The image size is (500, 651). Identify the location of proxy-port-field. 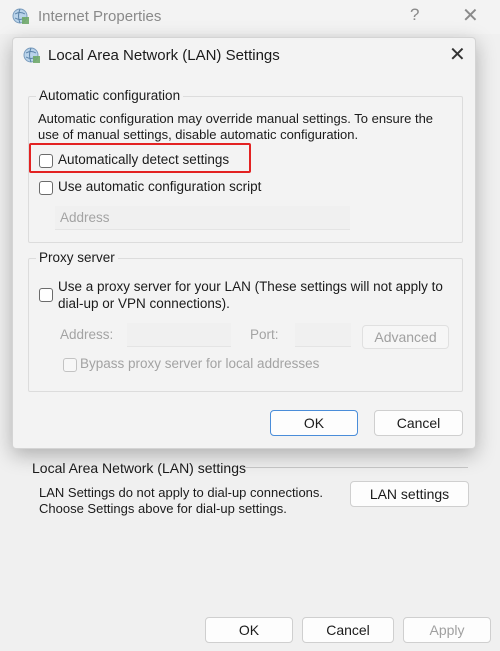
(323, 335).